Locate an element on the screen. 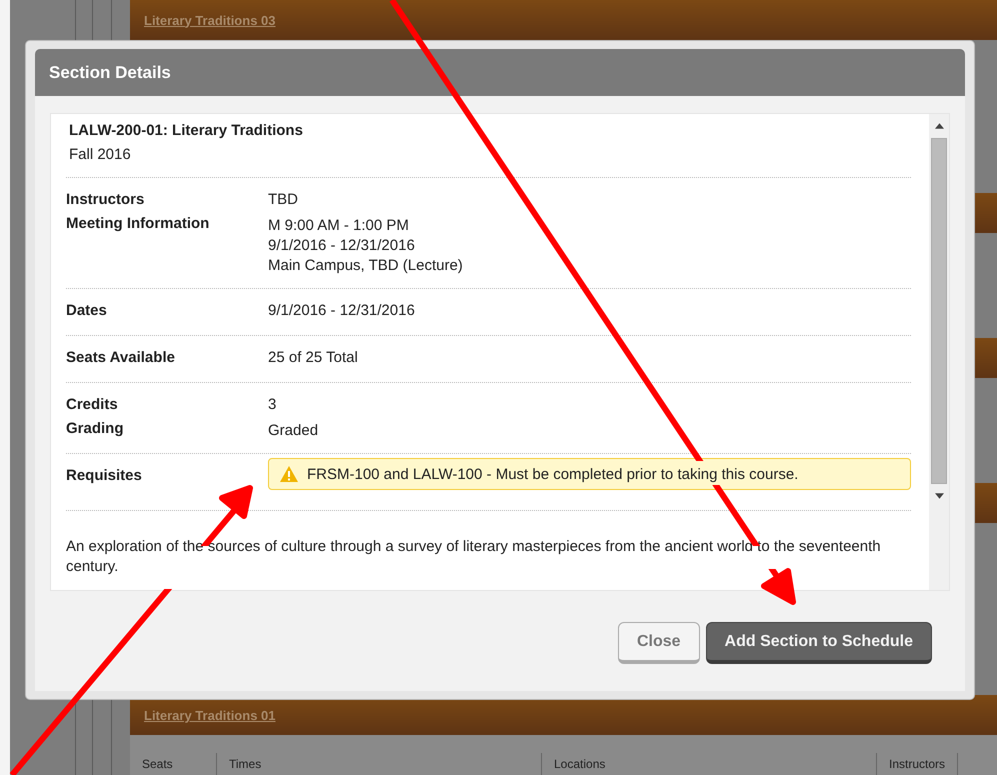 The height and width of the screenshot is (775, 997). field-value: Graded is located at coordinates (293, 431).